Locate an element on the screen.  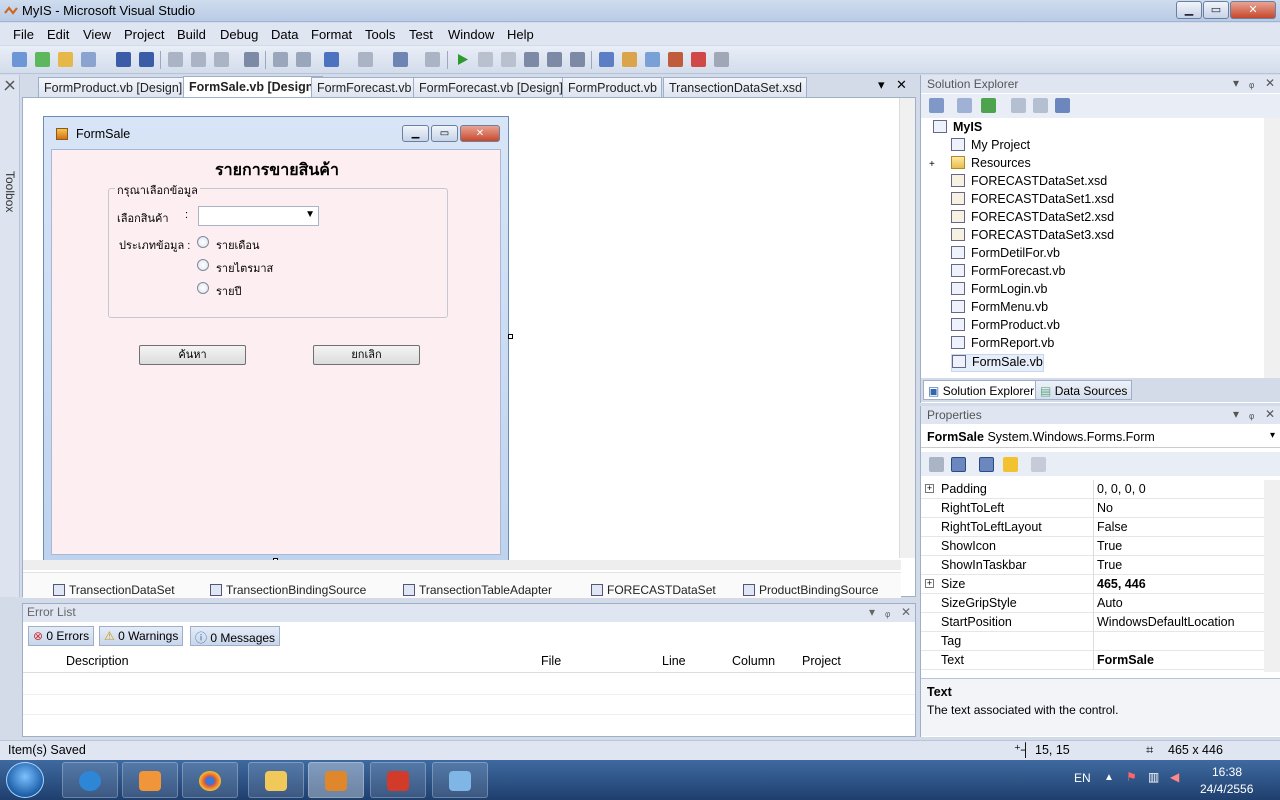
property-row: StartPosition WindowsDefaultLocation is located at coordinates (1093, 622).